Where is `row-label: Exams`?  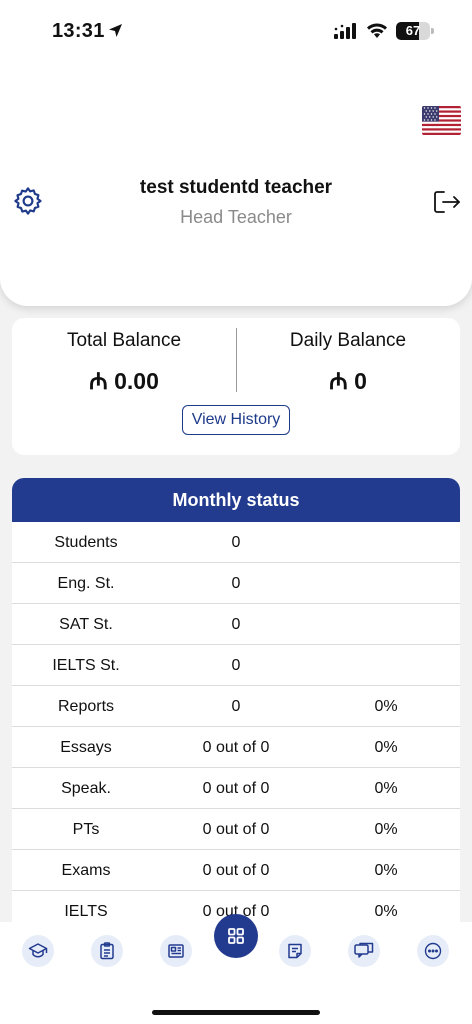 row-label: Exams is located at coordinates (86, 870).